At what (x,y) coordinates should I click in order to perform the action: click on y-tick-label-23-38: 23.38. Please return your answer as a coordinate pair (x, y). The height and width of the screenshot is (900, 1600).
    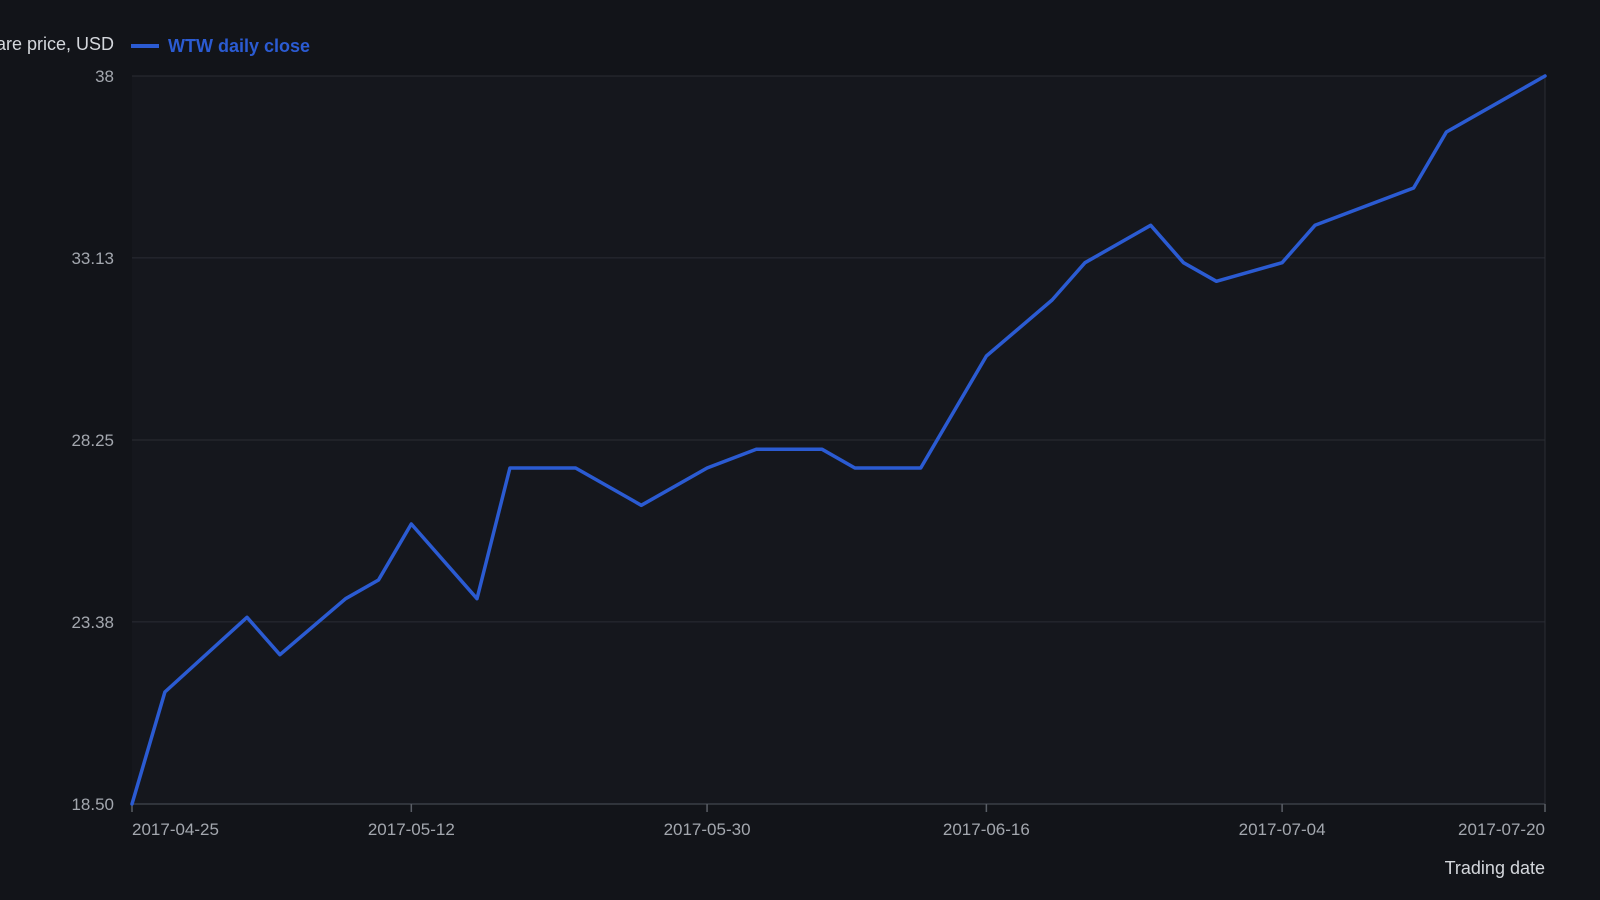
    Looking at the image, I should click on (92, 622).